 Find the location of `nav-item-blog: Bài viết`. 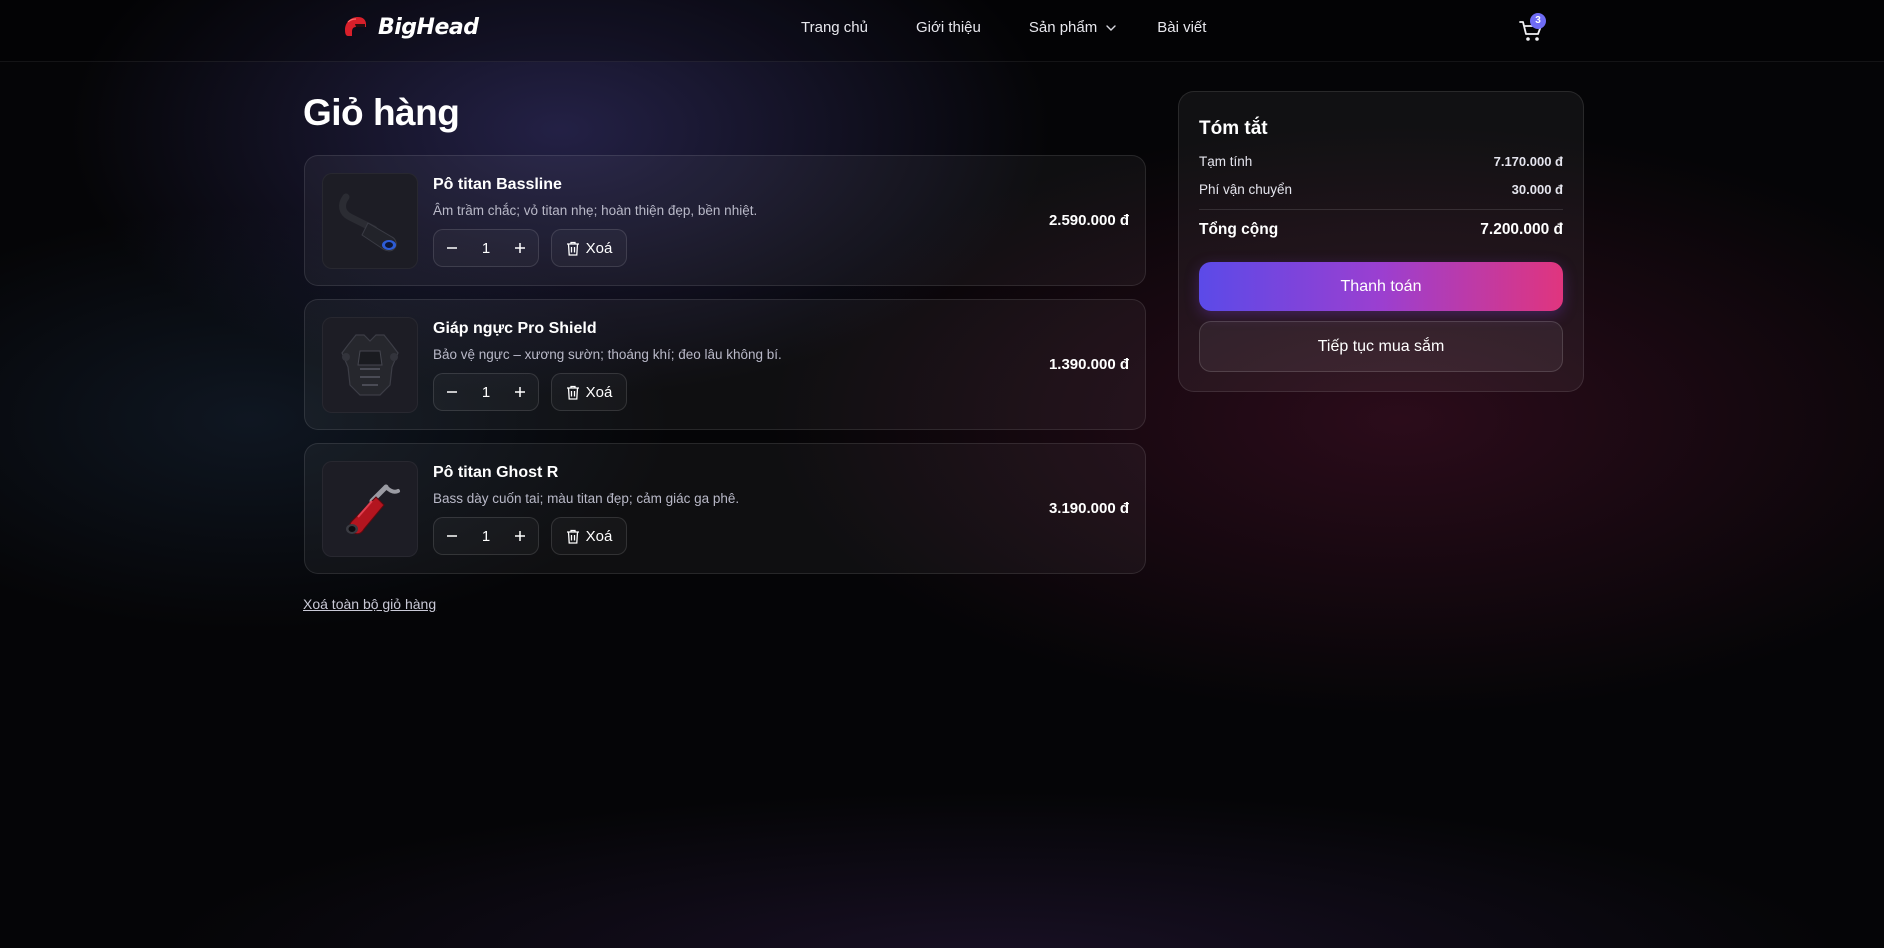

nav-item-blog: Bài viết is located at coordinates (1181, 27).